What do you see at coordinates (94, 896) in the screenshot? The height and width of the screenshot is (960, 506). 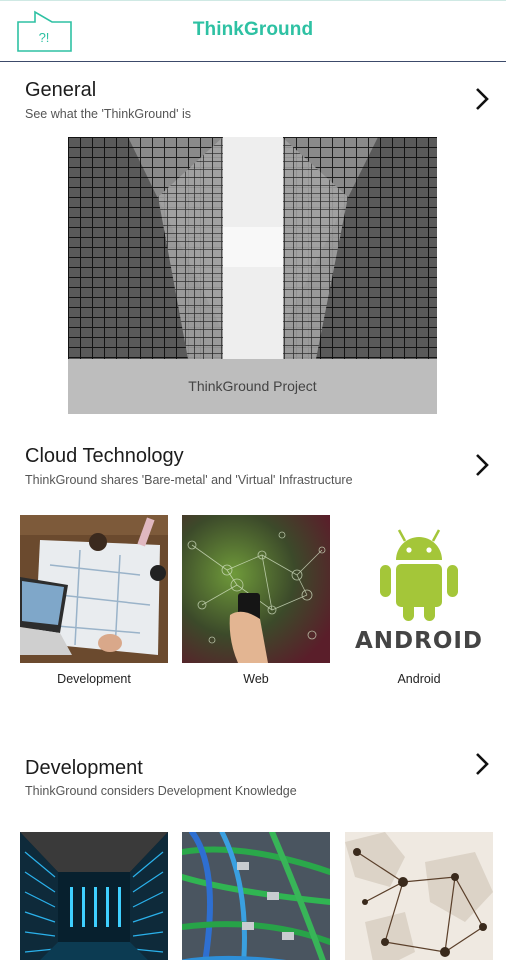 I see `server-room-image` at bounding box center [94, 896].